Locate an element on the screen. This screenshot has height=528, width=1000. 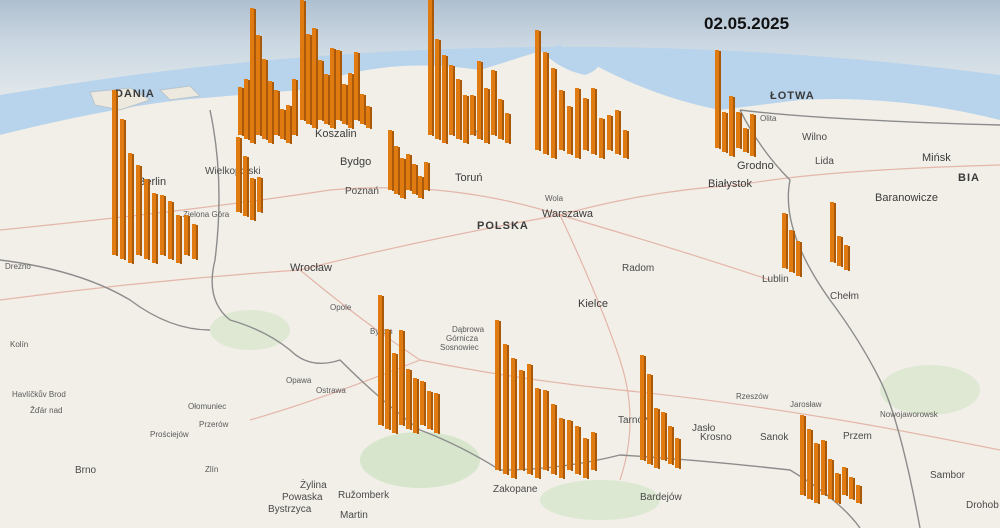
bar-cluster-mazury is located at coordinates (582, 94).